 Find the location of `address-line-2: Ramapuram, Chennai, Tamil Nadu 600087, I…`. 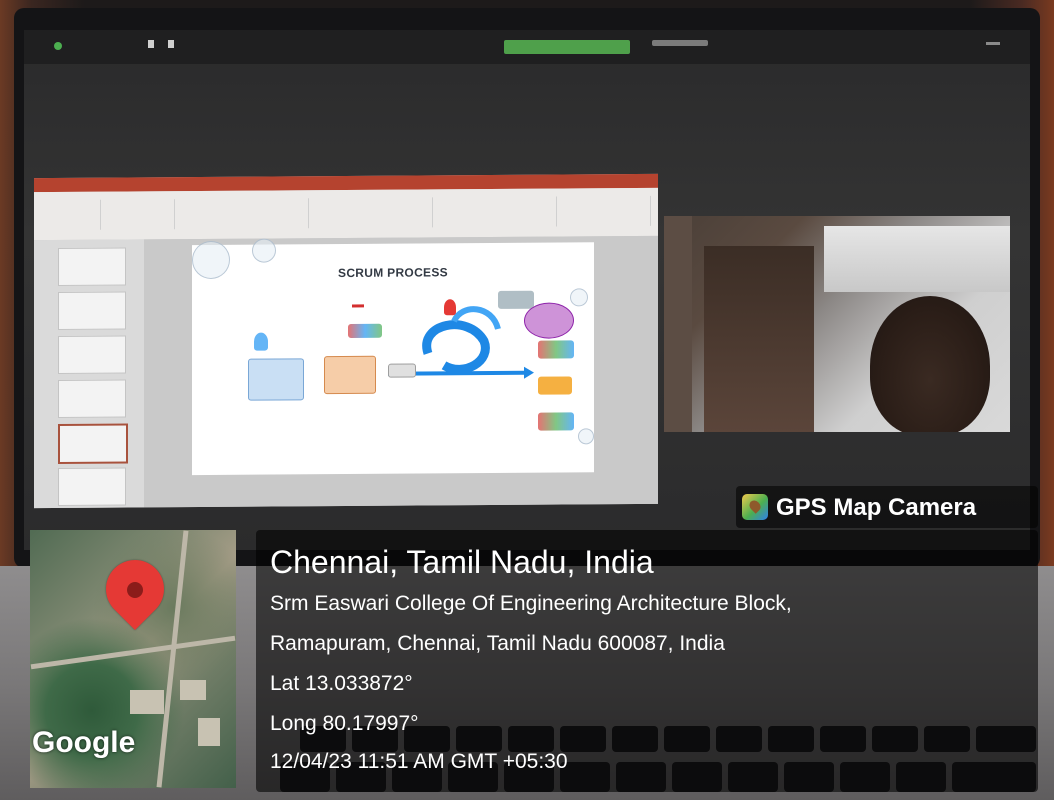

address-line-2: Ramapuram, Chennai, Tamil Nadu 600087, I… is located at coordinates (497, 643).